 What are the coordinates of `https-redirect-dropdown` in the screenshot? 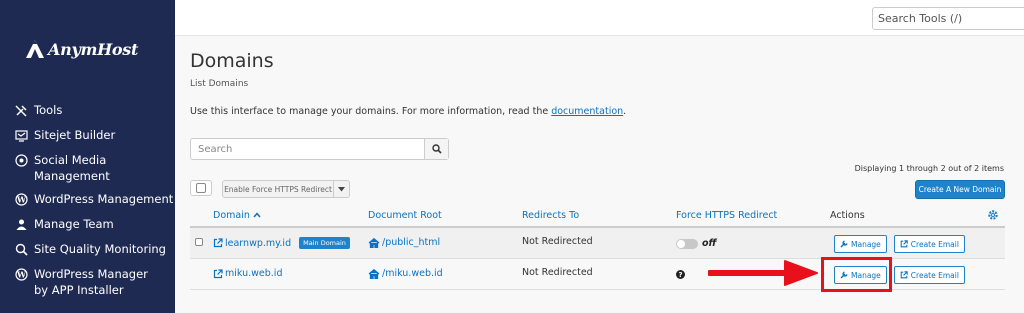 It's located at (342, 189).